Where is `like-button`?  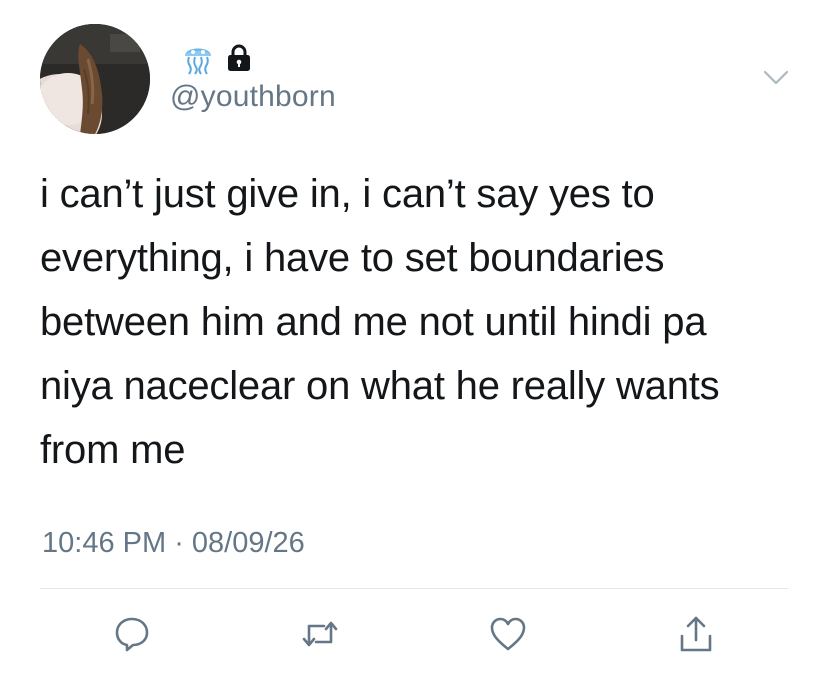
like-button is located at coordinates (508, 634).